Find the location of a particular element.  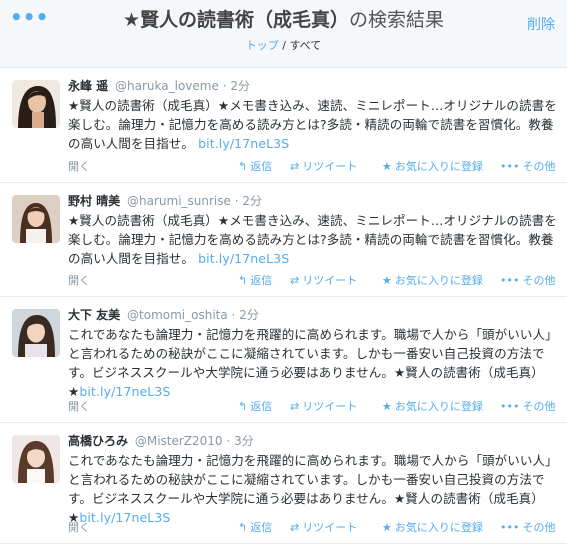

tweet-header: 高橋ひろみ @MisterZ2010 · 3分 is located at coordinates (312, 441).